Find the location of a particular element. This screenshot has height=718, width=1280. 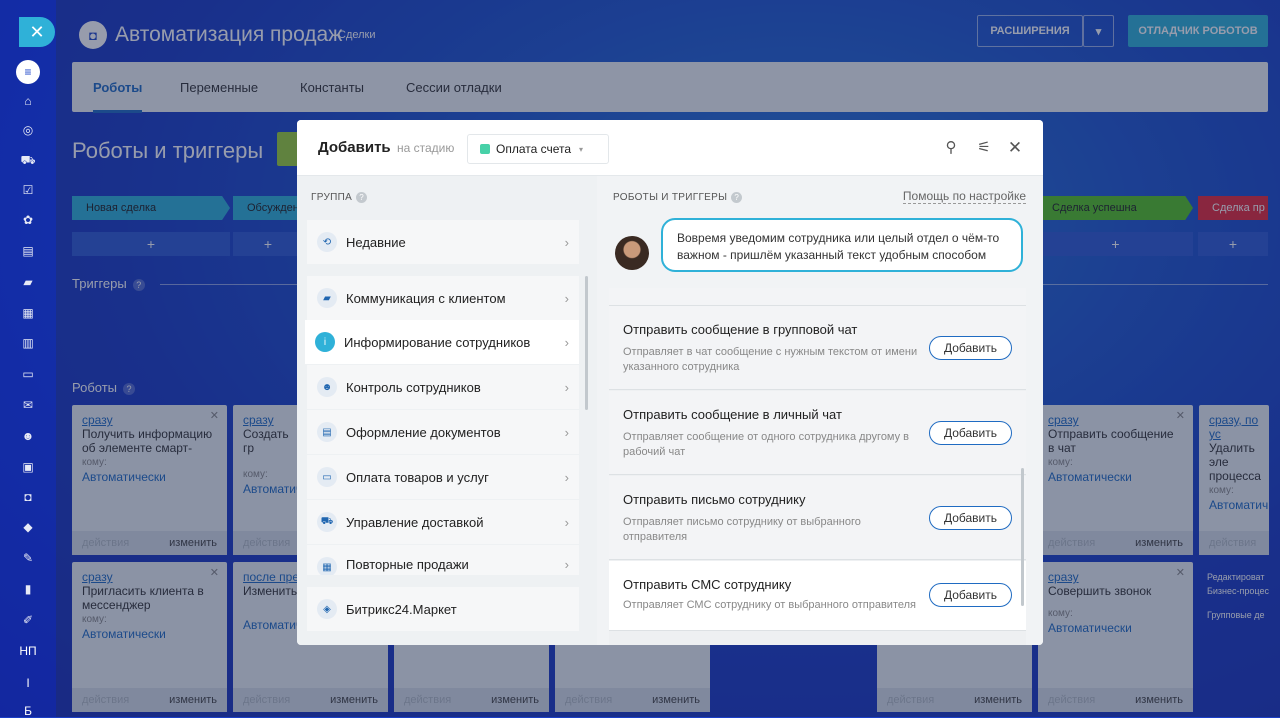

mail-icon: ✉ is located at coordinates (28, 405).